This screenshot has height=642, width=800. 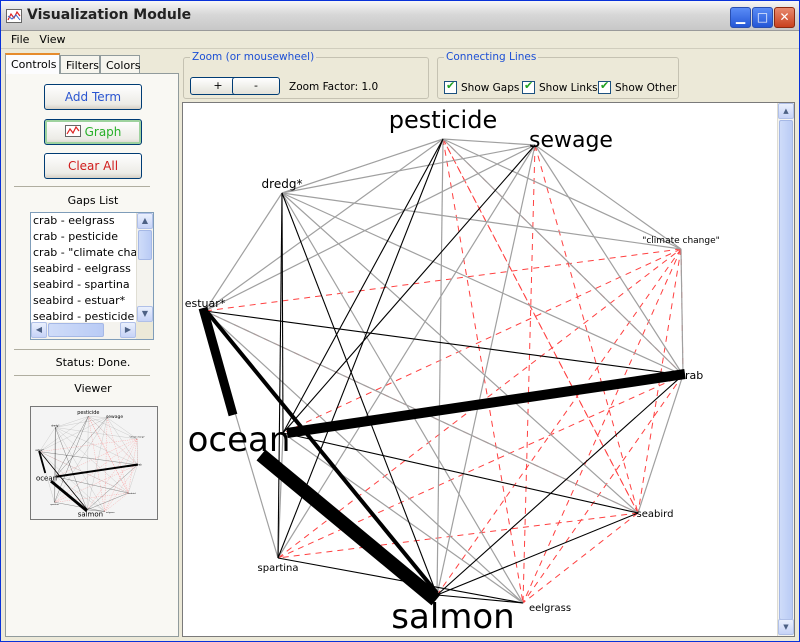 What do you see at coordinates (39, 330) in the screenshot?
I see `scroll-left-icon: ◀` at bounding box center [39, 330].